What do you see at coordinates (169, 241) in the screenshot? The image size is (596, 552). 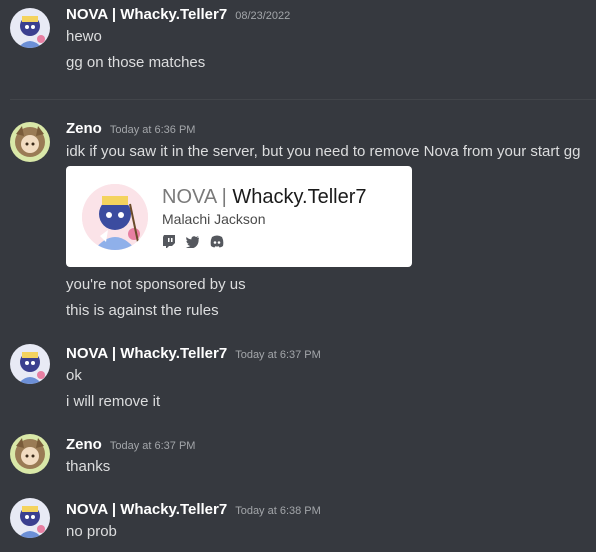 I see `twitch-icon` at bounding box center [169, 241].